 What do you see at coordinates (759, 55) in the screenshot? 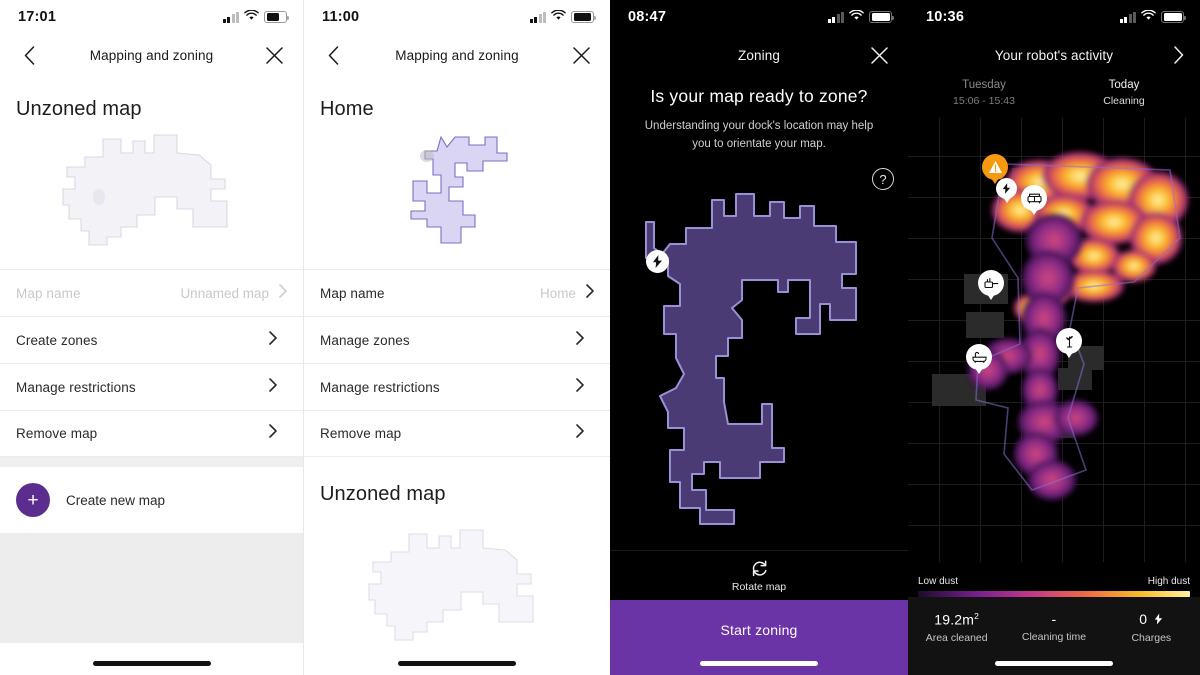
I see `page-title: Zoning` at bounding box center [759, 55].